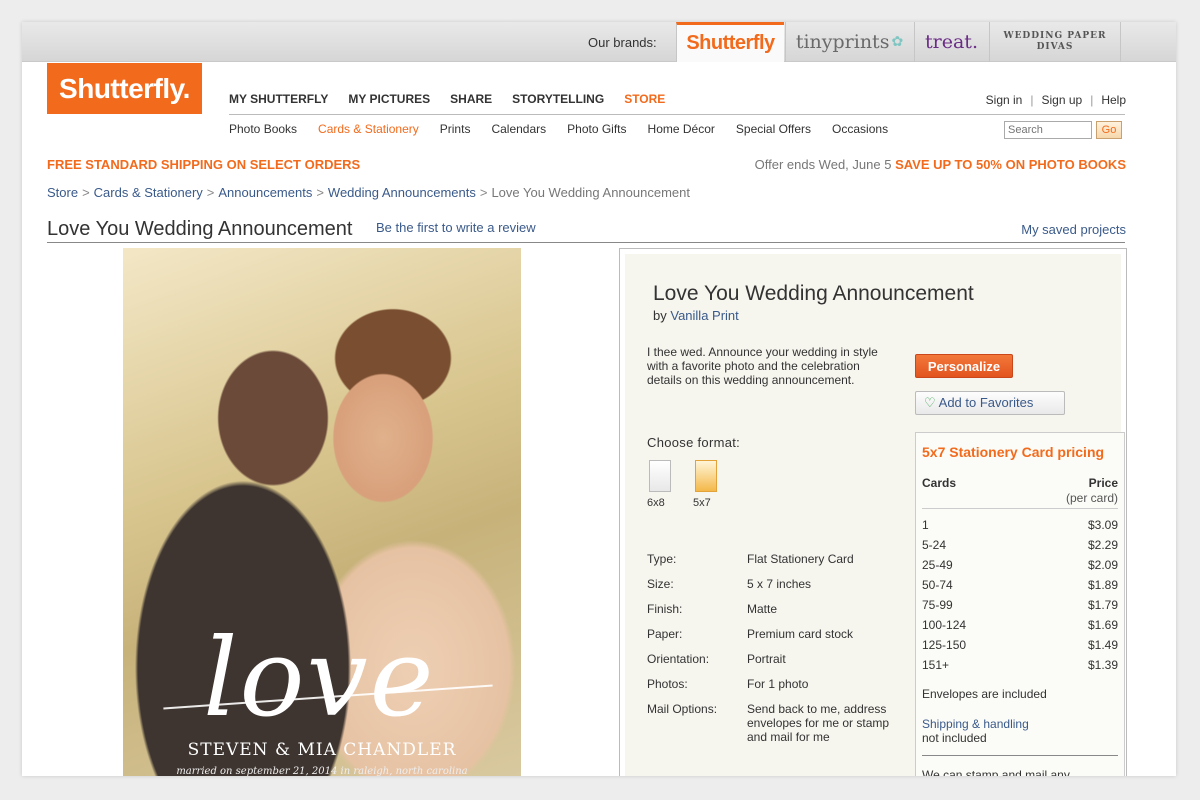  What do you see at coordinates (766, 659) in the screenshot?
I see `spec-value: Portrait` at bounding box center [766, 659].